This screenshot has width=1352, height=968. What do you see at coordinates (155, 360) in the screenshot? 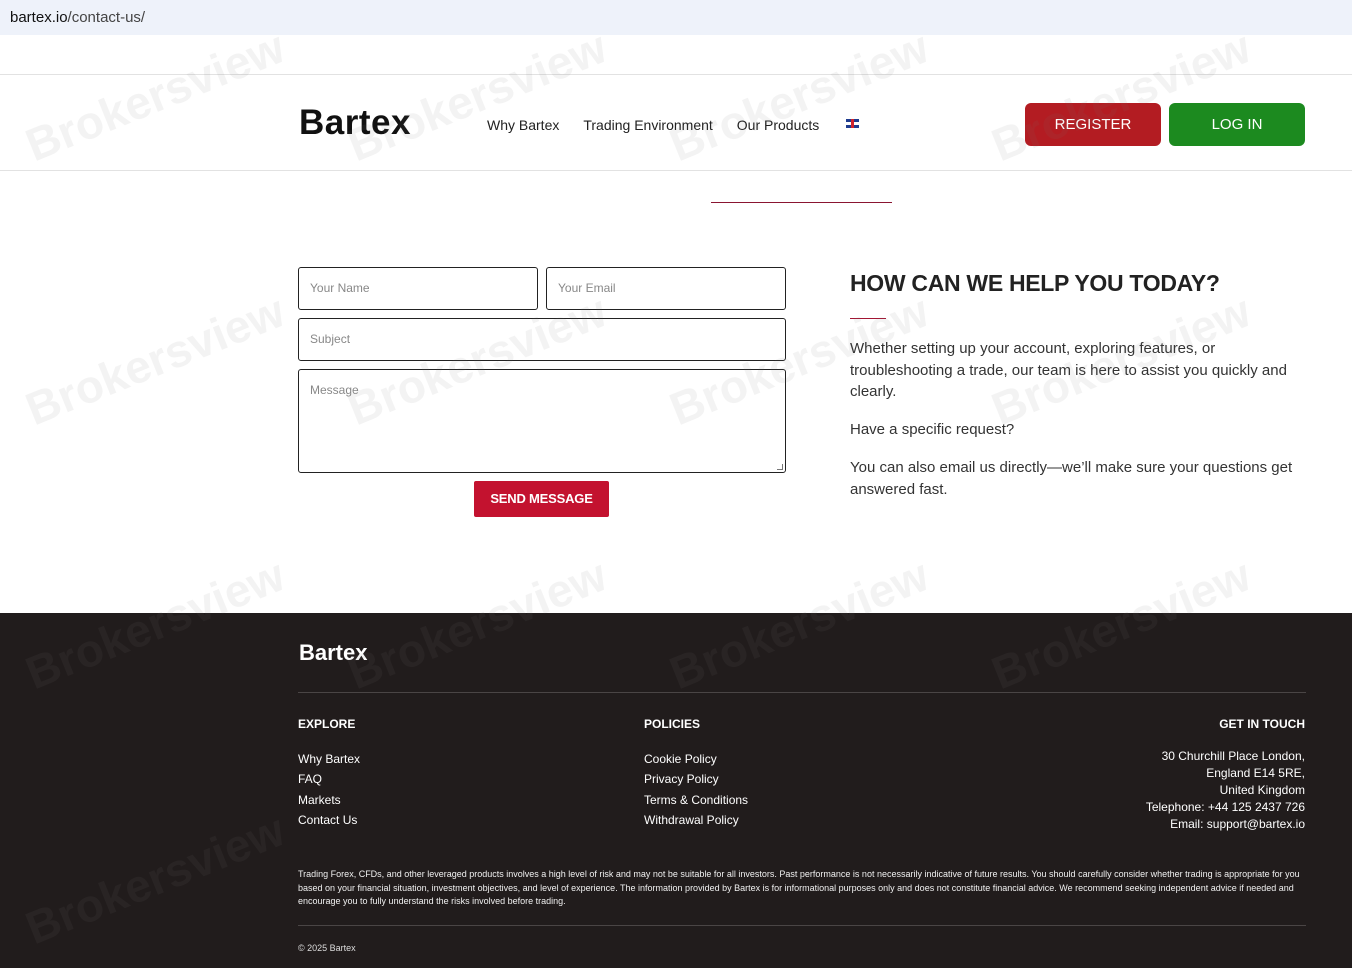
I see `watermark: Brokersview` at bounding box center [155, 360].